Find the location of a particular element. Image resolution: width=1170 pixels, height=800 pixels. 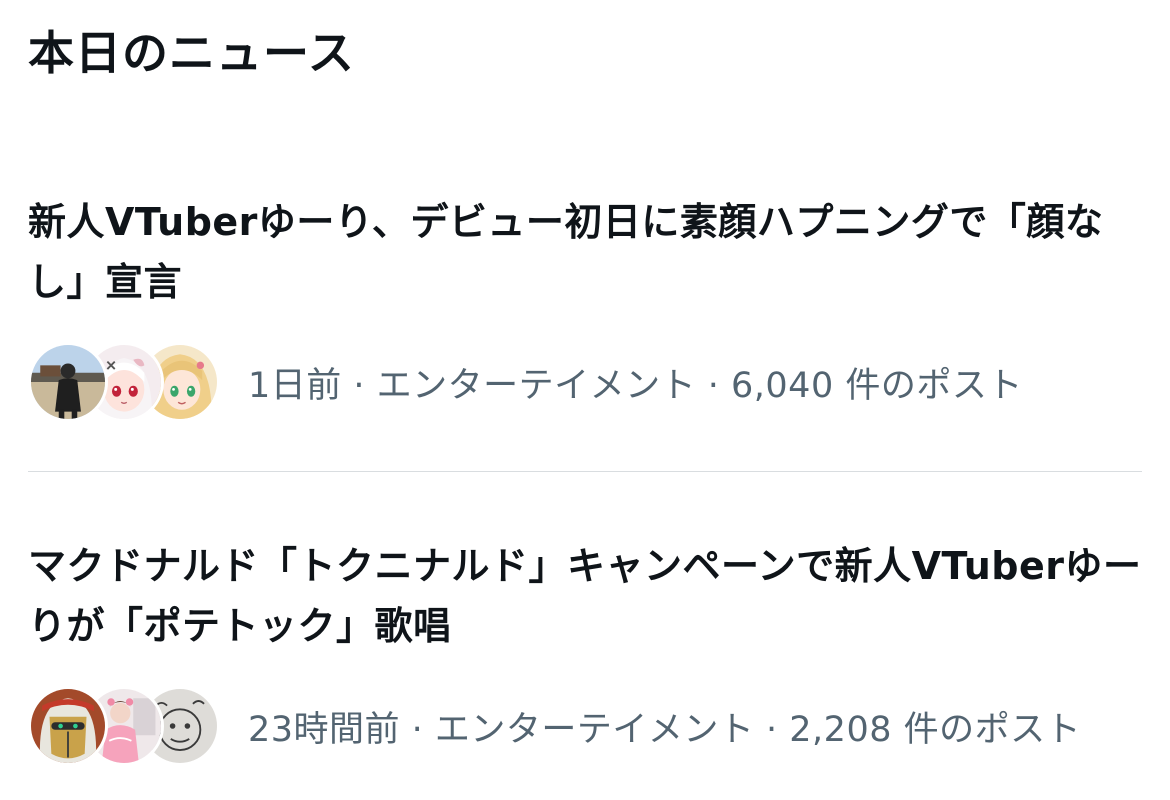

news-meta-row: 1日前 · エンターテイメント · 6,040 件のポスト is located at coordinates (588, 382).